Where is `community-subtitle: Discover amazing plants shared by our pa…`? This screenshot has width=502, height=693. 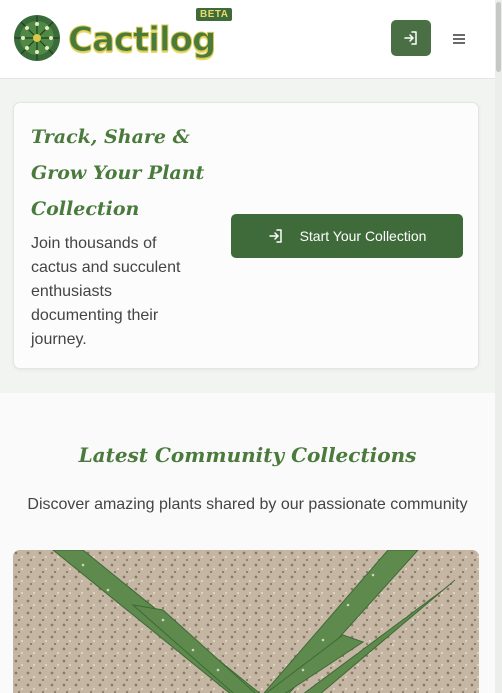 community-subtitle: Discover amazing plants shared by our pa… is located at coordinates (247, 504).